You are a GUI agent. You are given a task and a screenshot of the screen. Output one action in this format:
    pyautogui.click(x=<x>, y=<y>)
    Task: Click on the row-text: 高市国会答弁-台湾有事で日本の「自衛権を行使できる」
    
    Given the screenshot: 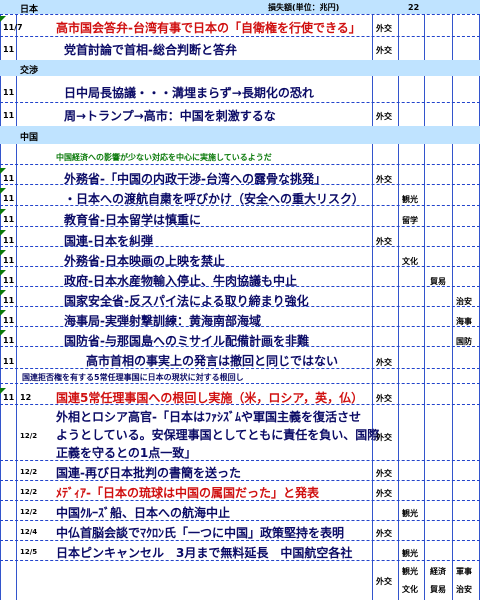 What is the action you would take?
    pyautogui.click(x=208, y=28)
    